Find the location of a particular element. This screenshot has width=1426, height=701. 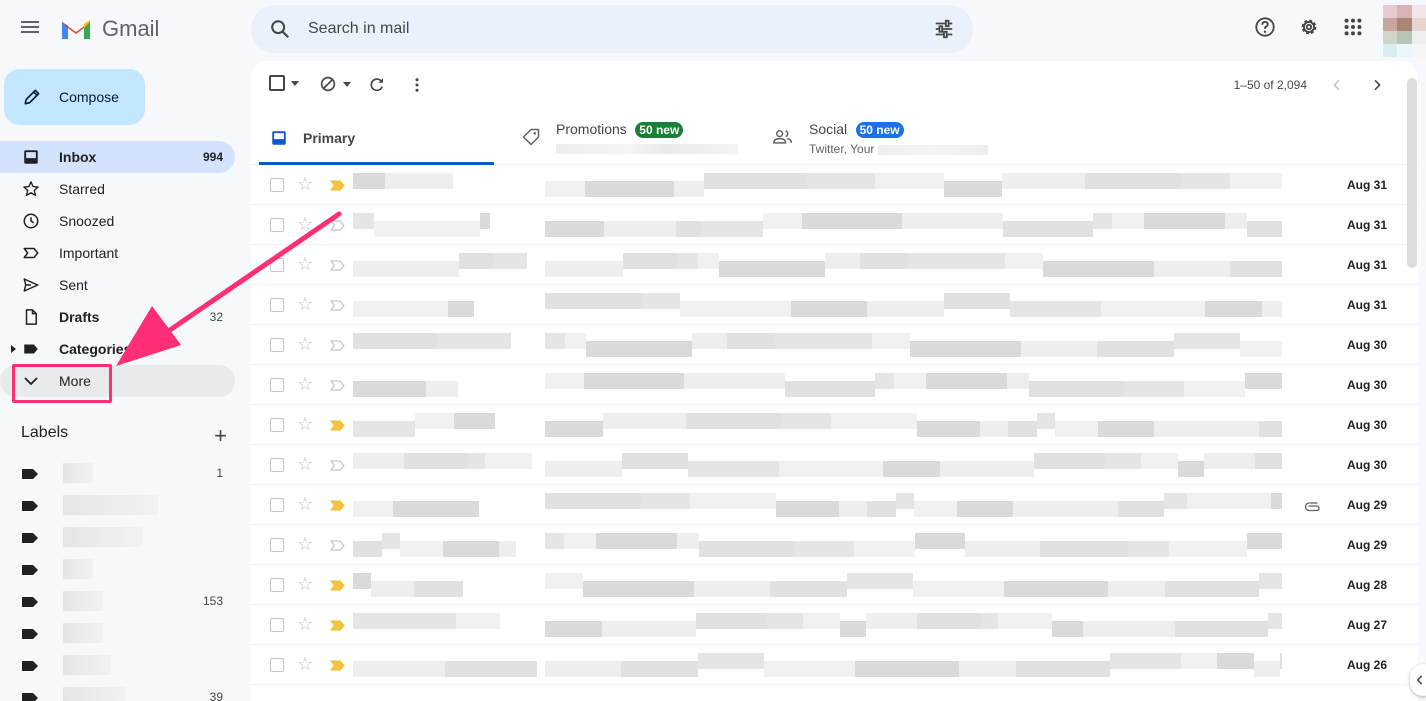

gmail-logo: Gmail is located at coordinates (109, 29).